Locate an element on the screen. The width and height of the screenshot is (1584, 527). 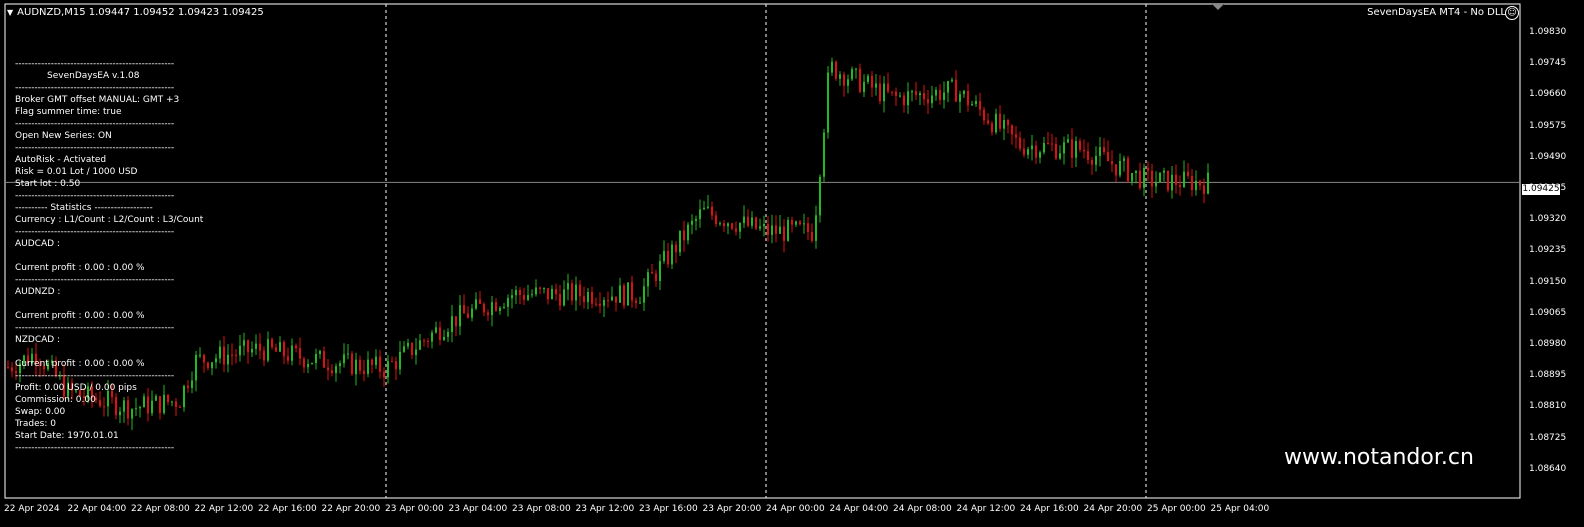
time-axis-label: 25 Apr 04:00 is located at coordinates (1240, 509).